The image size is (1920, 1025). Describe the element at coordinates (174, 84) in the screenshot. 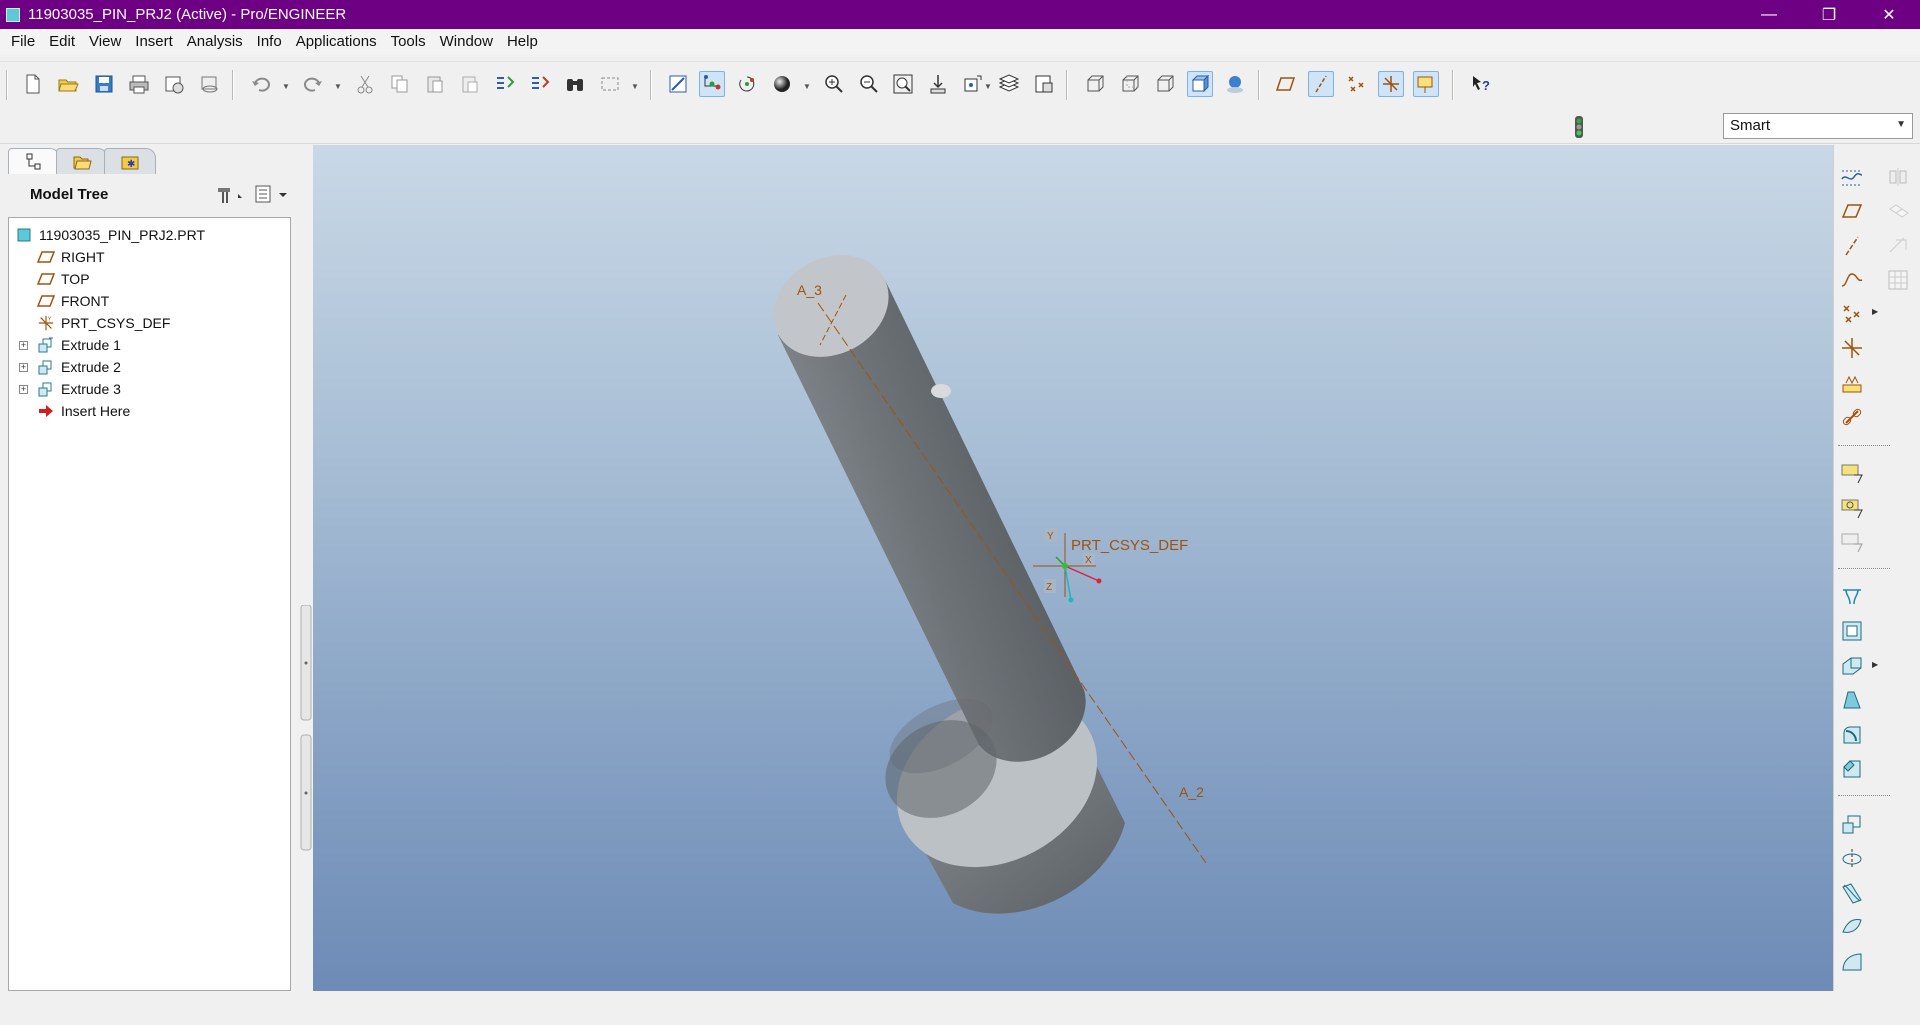

I see `send-mail-button` at that location.